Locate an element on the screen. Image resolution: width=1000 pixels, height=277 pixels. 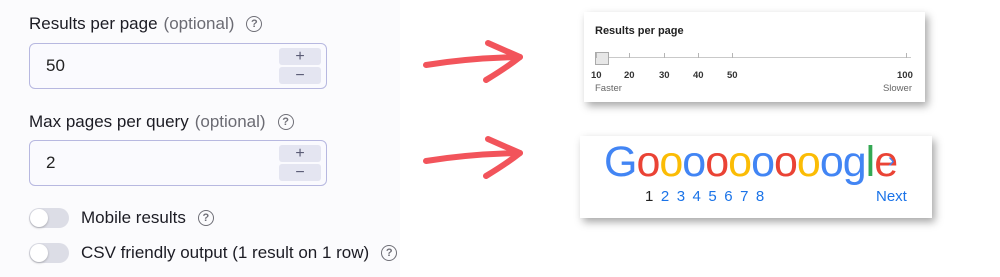
chevron-right-icon: › is located at coordinates (891, 161).